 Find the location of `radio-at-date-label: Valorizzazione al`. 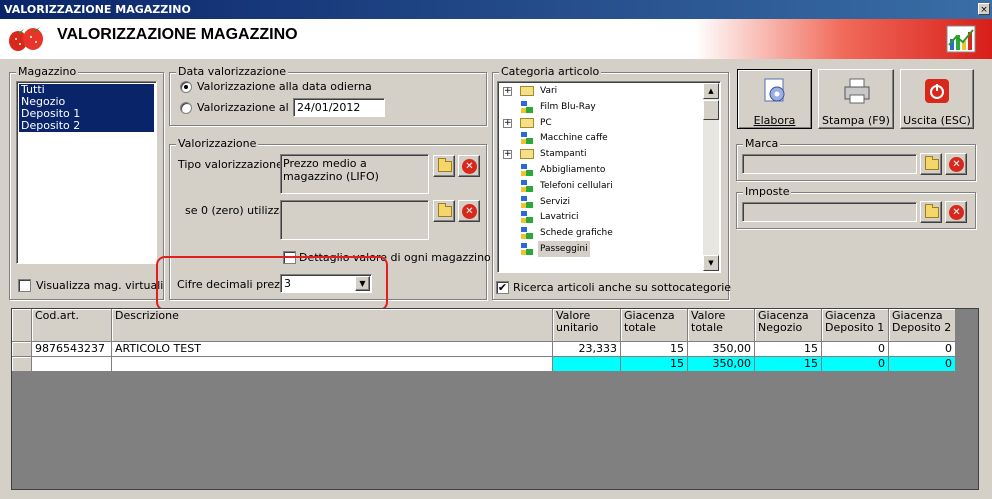

radio-at-date-label: Valorizzazione al is located at coordinates (243, 107).